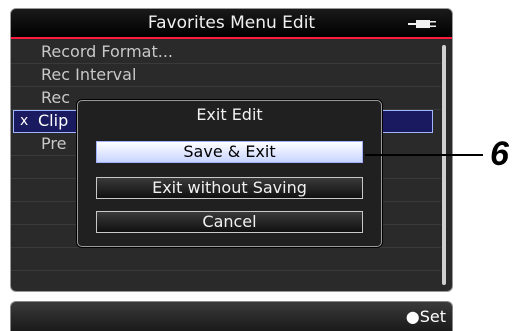  What do you see at coordinates (229, 188) in the screenshot?
I see `exit-without-saving-button: Exit without Saving` at bounding box center [229, 188].